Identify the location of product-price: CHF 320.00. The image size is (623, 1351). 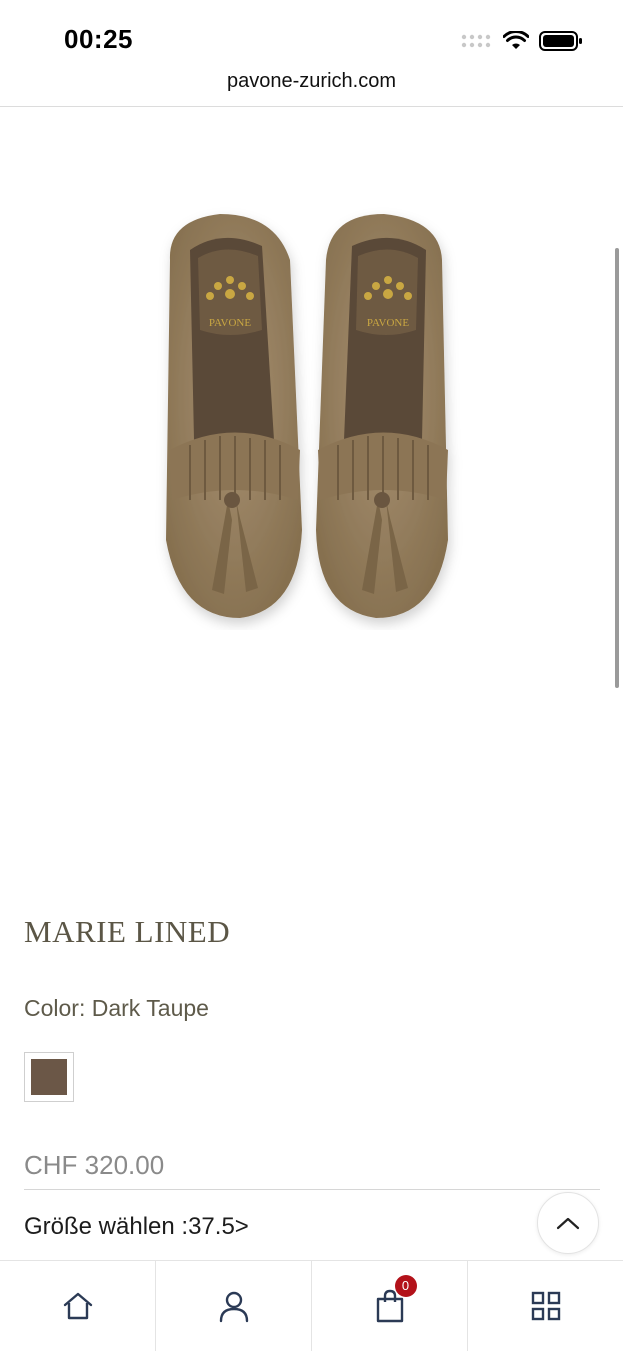
(94, 1165).